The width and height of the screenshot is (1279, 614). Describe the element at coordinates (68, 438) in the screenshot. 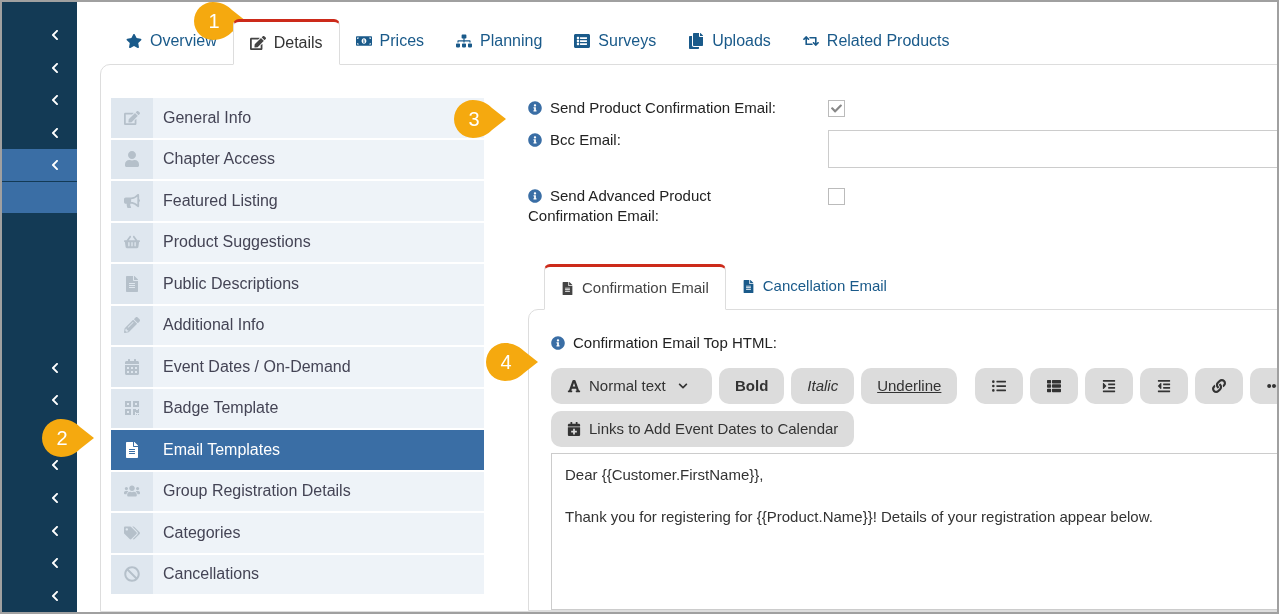

I see `callout-tooltip: 2` at that location.